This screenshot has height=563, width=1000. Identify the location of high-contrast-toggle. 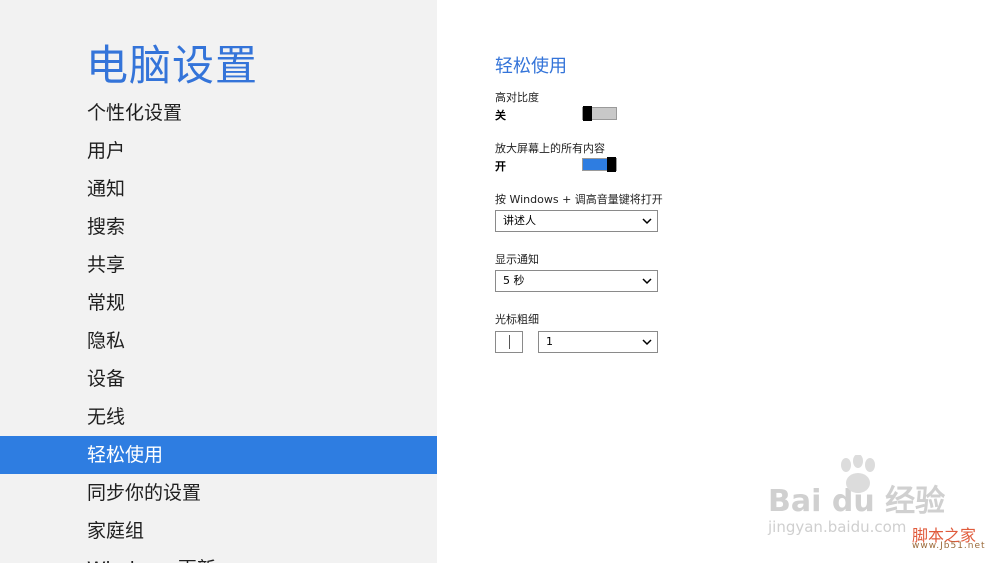
(599, 113).